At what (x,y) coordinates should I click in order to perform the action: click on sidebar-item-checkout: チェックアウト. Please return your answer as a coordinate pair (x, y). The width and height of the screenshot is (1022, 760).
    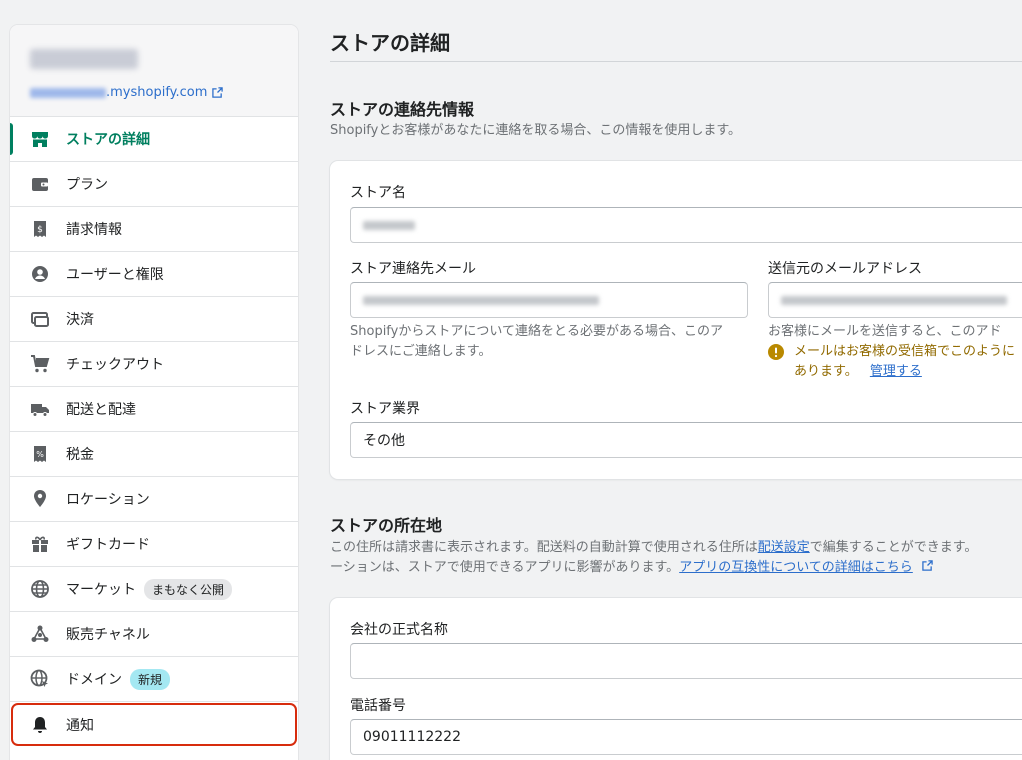
    Looking at the image, I should click on (154, 364).